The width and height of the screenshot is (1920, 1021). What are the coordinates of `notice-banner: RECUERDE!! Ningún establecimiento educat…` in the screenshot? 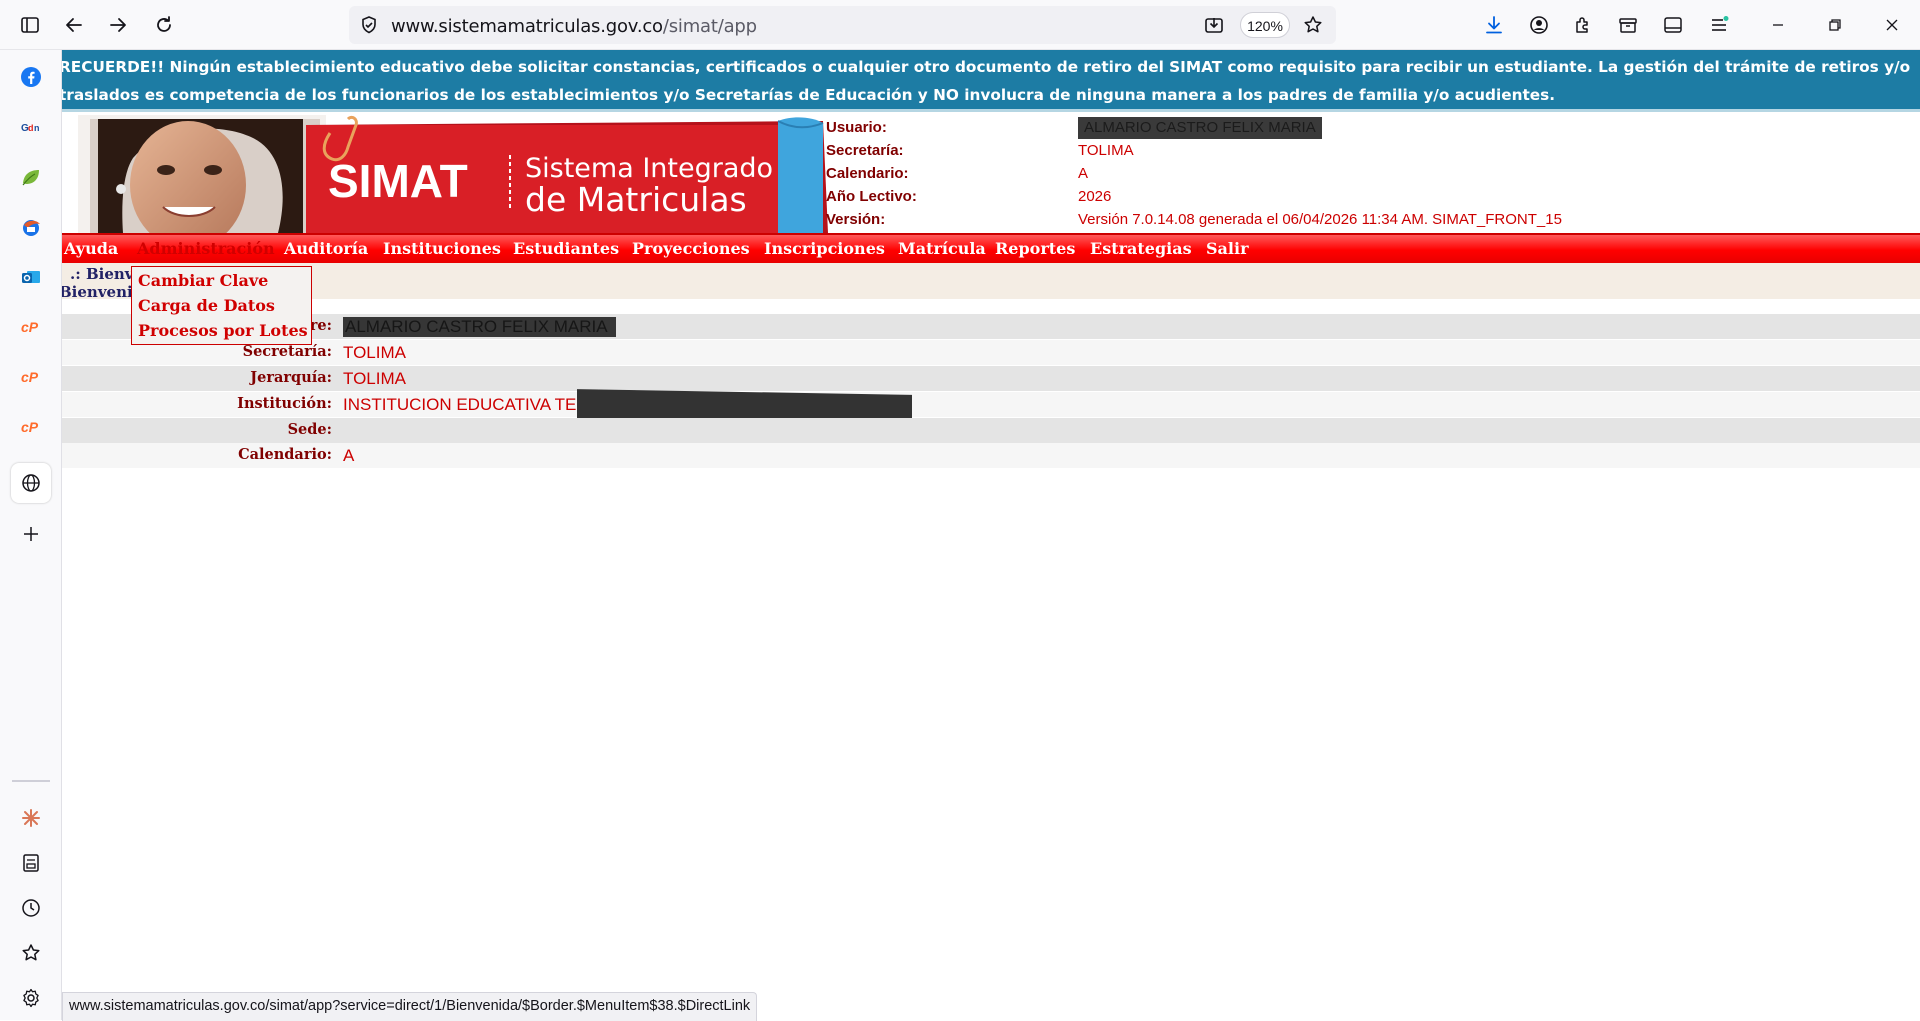 It's located at (991, 81).